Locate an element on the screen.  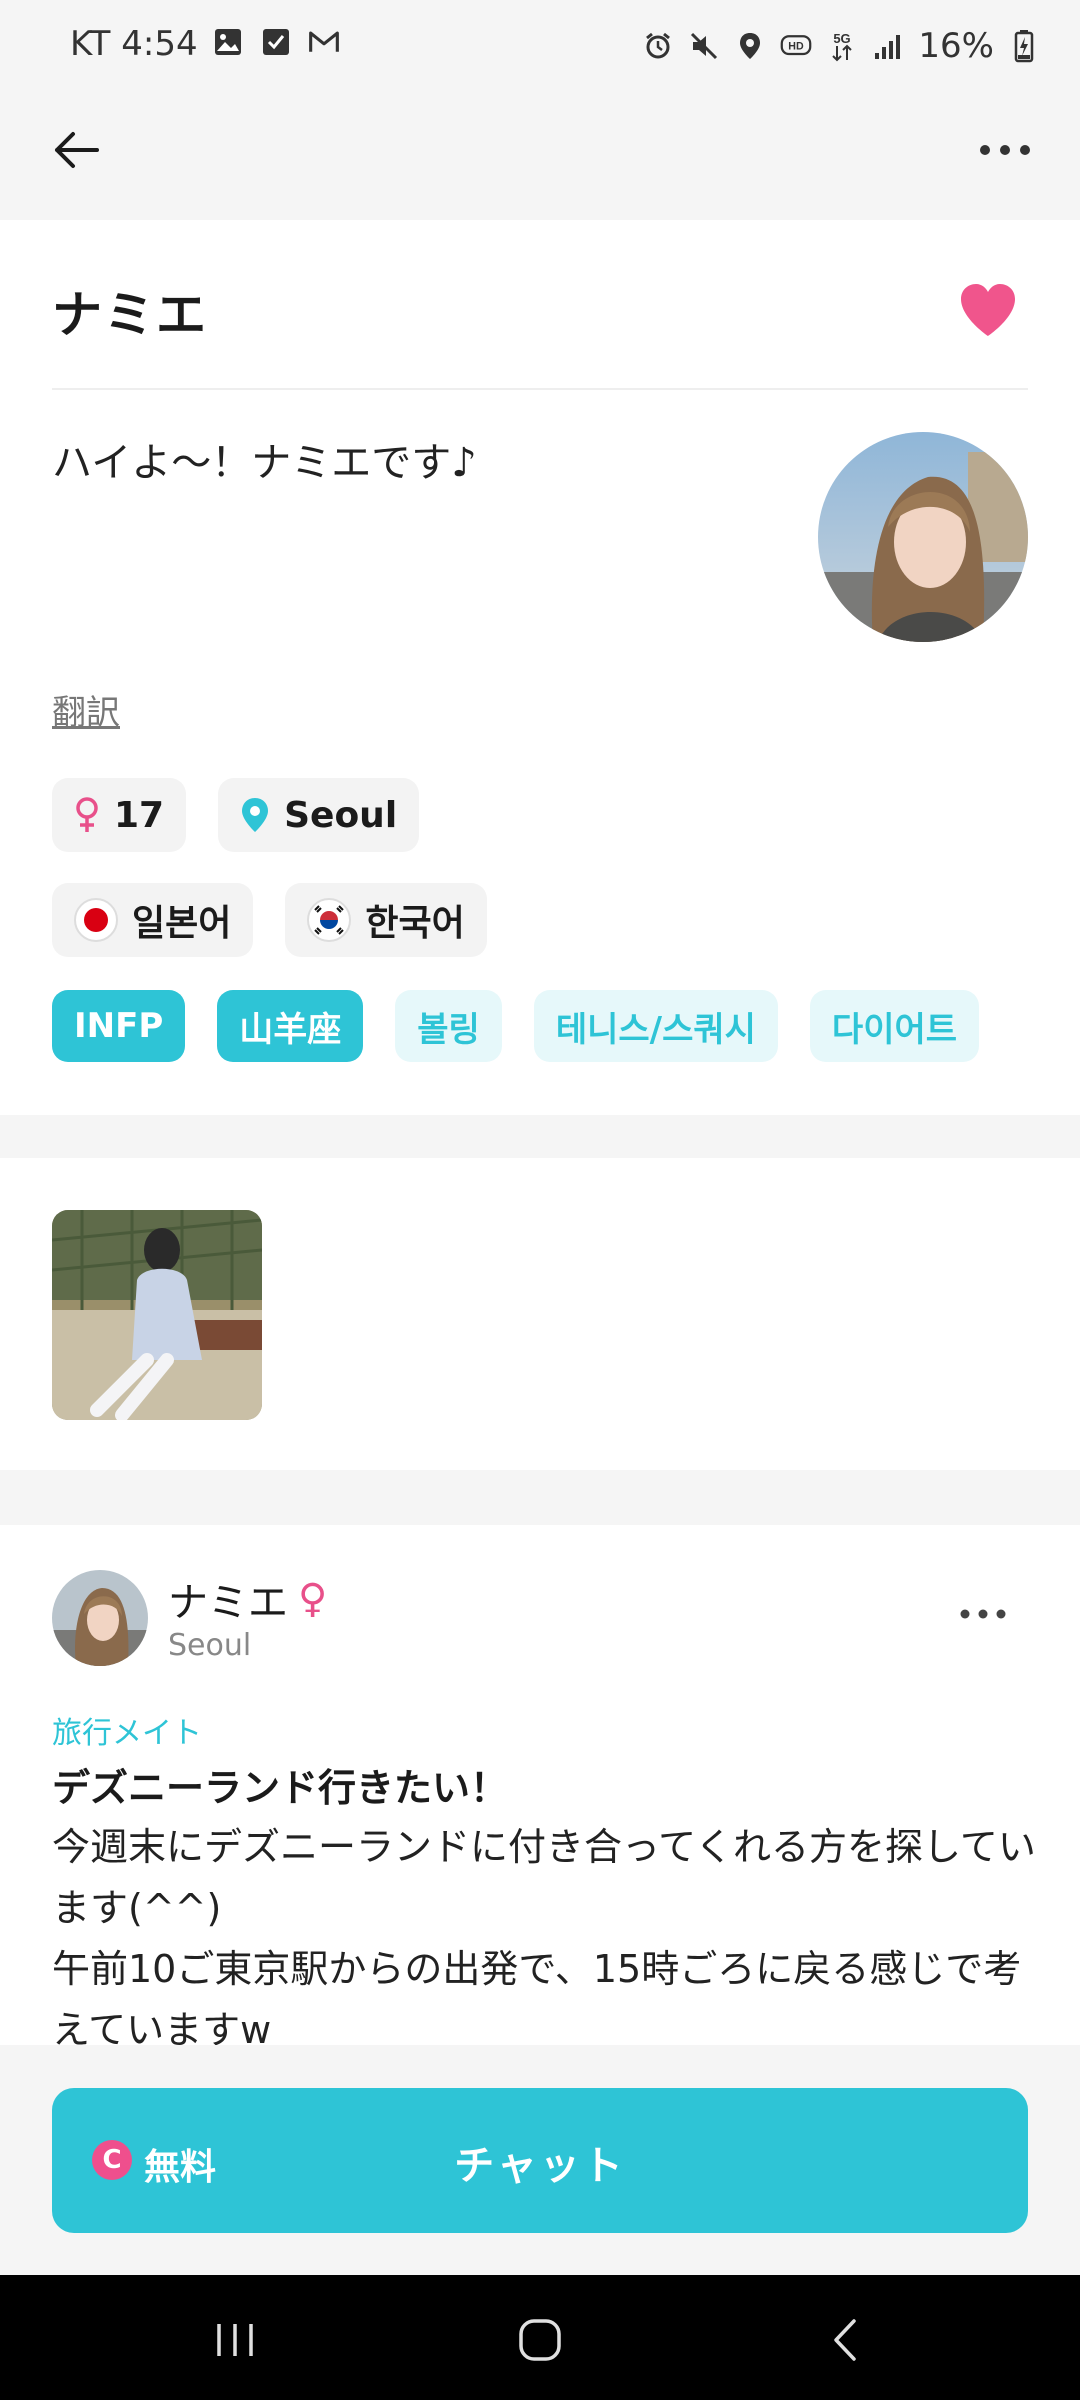
map-pin-icon is located at coordinates (255, 815).